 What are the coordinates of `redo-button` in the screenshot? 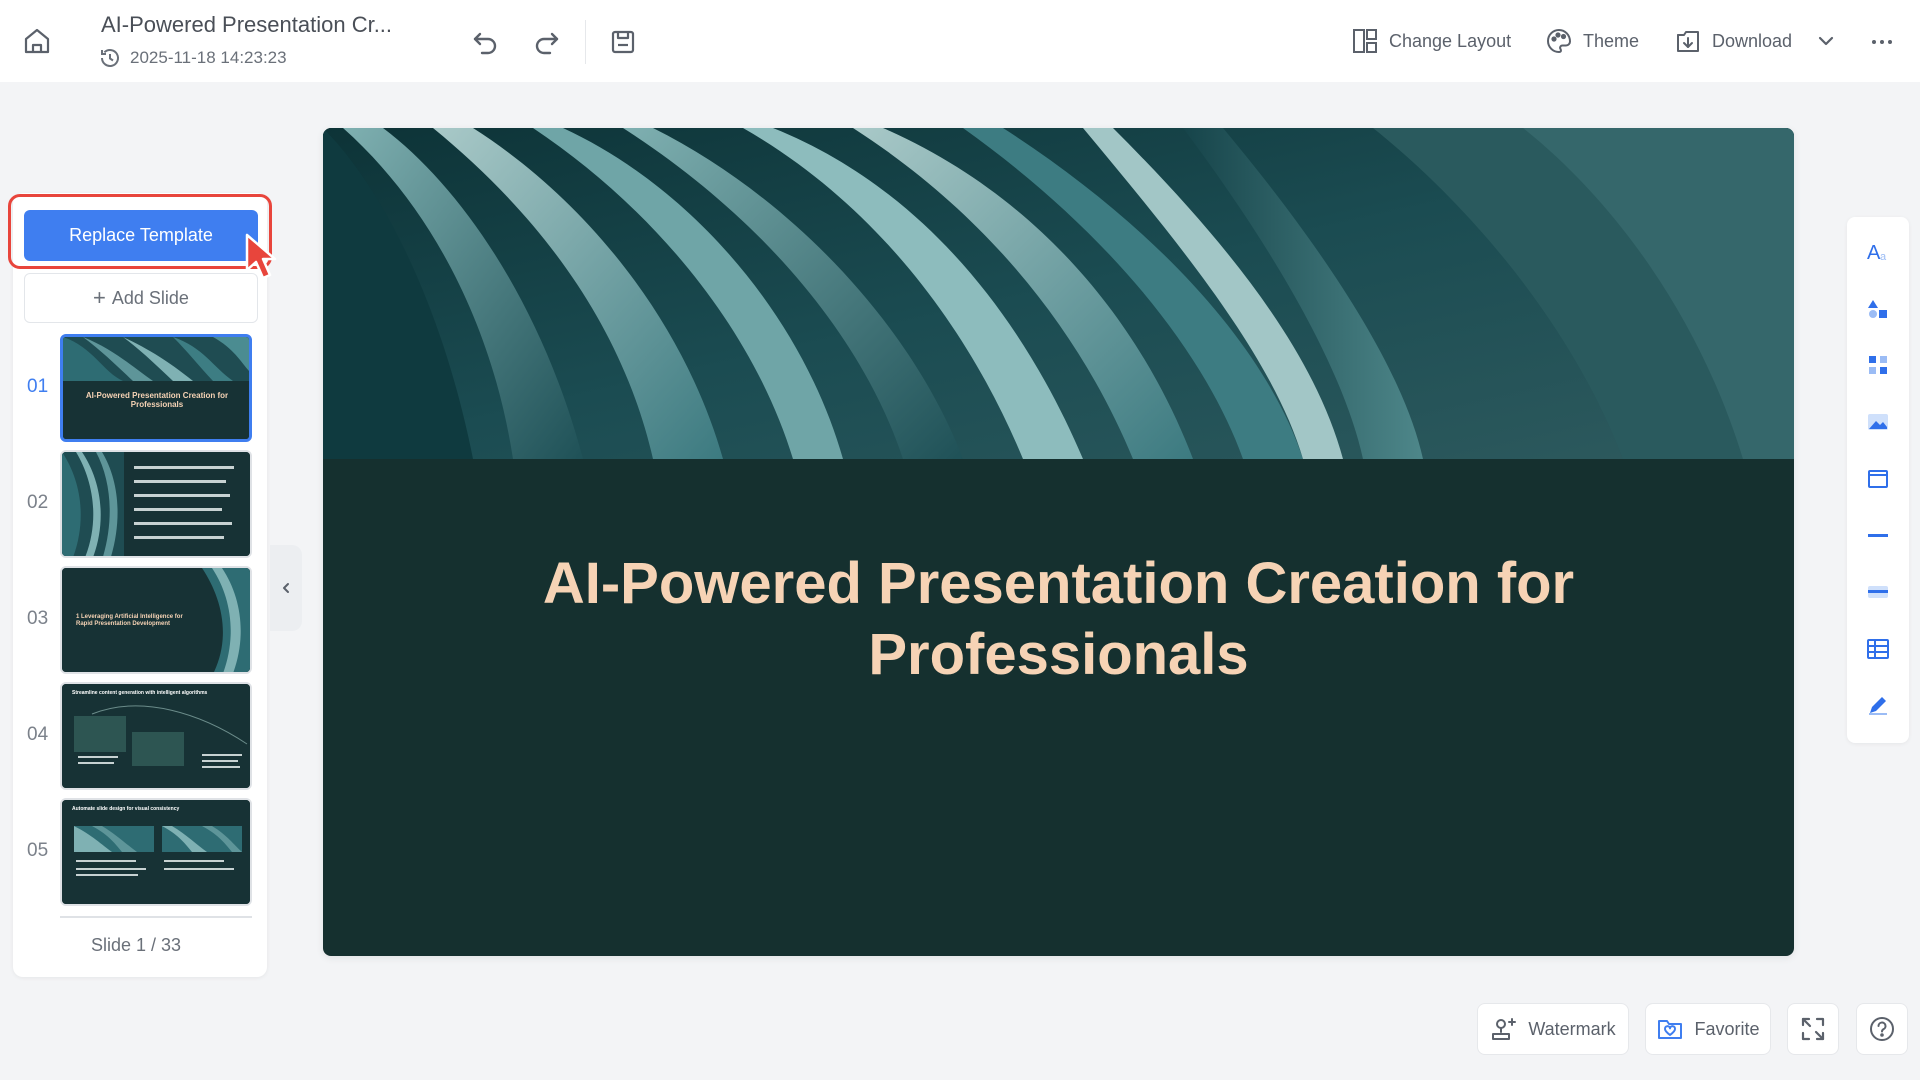 It's located at (547, 42).